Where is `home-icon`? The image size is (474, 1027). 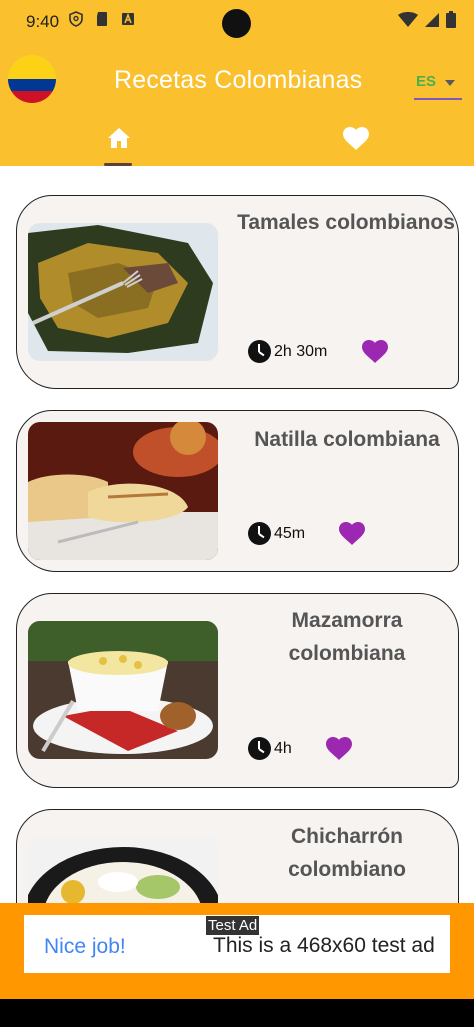 home-icon is located at coordinates (118, 138).